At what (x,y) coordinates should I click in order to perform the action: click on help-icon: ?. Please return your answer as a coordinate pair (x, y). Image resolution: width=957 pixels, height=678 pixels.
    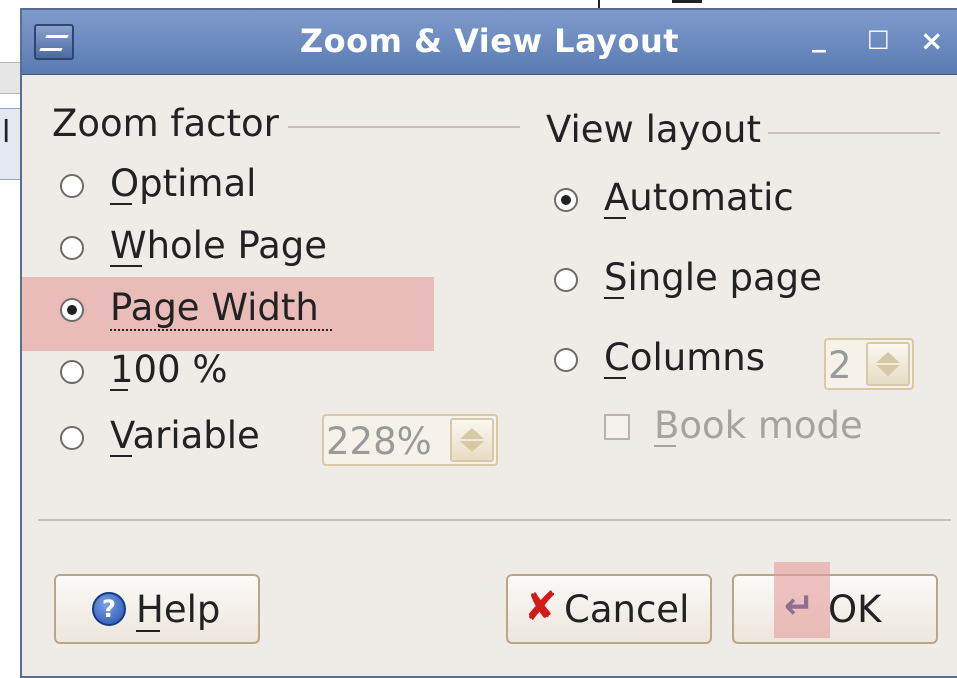
    Looking at the image, I should click on (109, 609).